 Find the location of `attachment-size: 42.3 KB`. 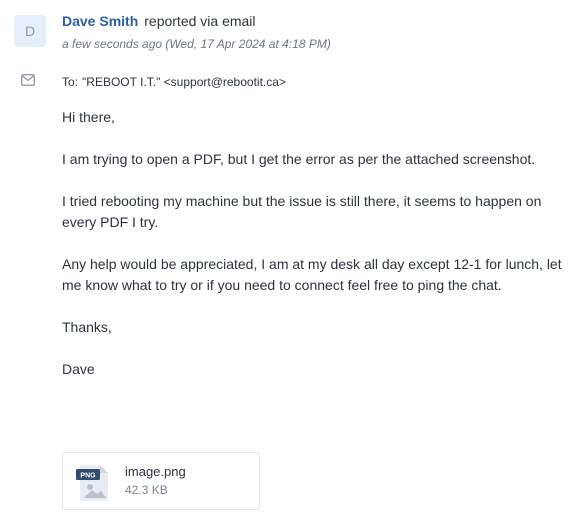

attachment-size: 42.3 KB is located at coordinates (146, 490).